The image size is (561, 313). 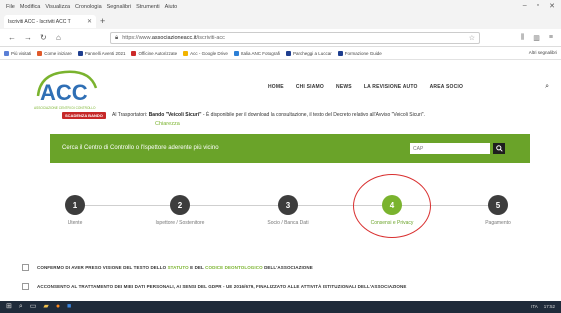 What do you see at coordinates (549, 307) in the screenshot?
I see `clock: 17:52` at bounding box center [549, 307].